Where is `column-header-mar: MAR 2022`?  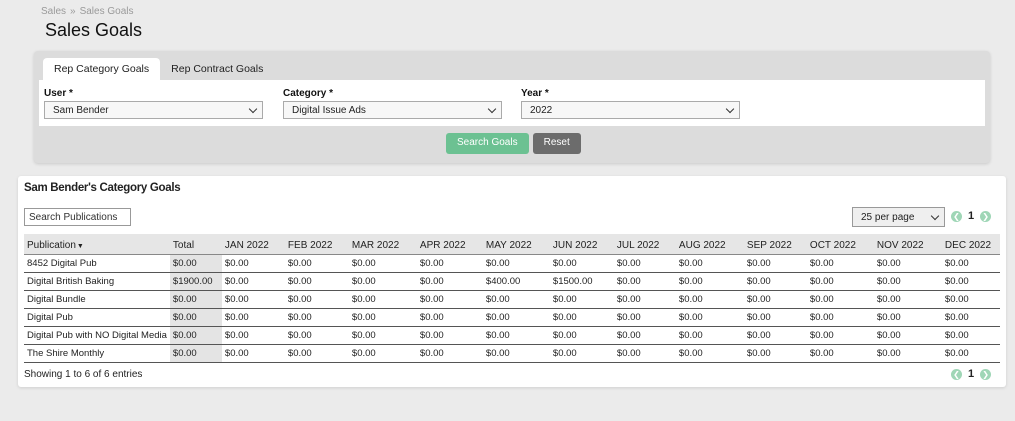 column-header-mar: MAR 2022 is located at coordinates (382, 244).